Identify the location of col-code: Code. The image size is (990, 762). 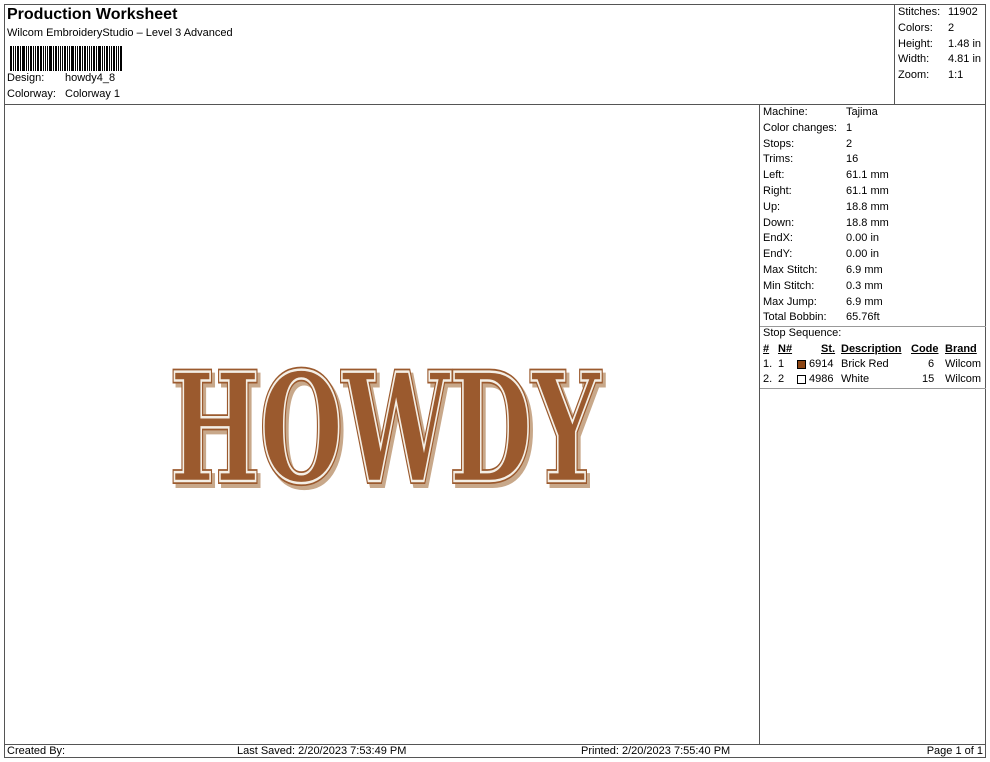
(925, 349).